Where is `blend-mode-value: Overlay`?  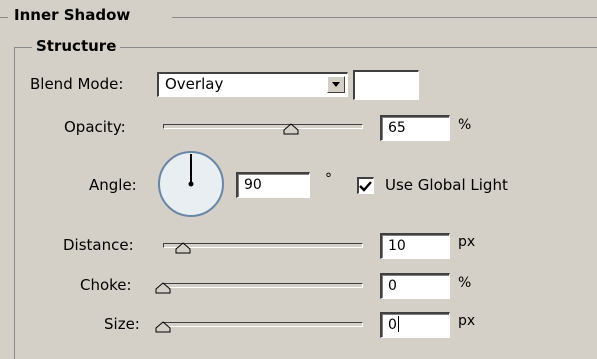 blend-mode-value: Overlay is located at coordinates (194, 84).